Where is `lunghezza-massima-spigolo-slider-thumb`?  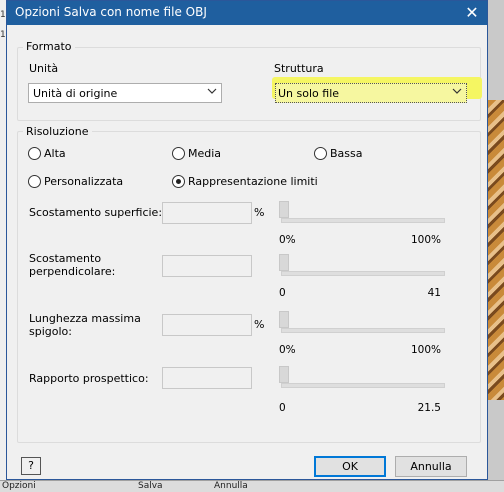 lunghezza-massima-spigolo-slider-thumb is located at coordinates (284, 319).